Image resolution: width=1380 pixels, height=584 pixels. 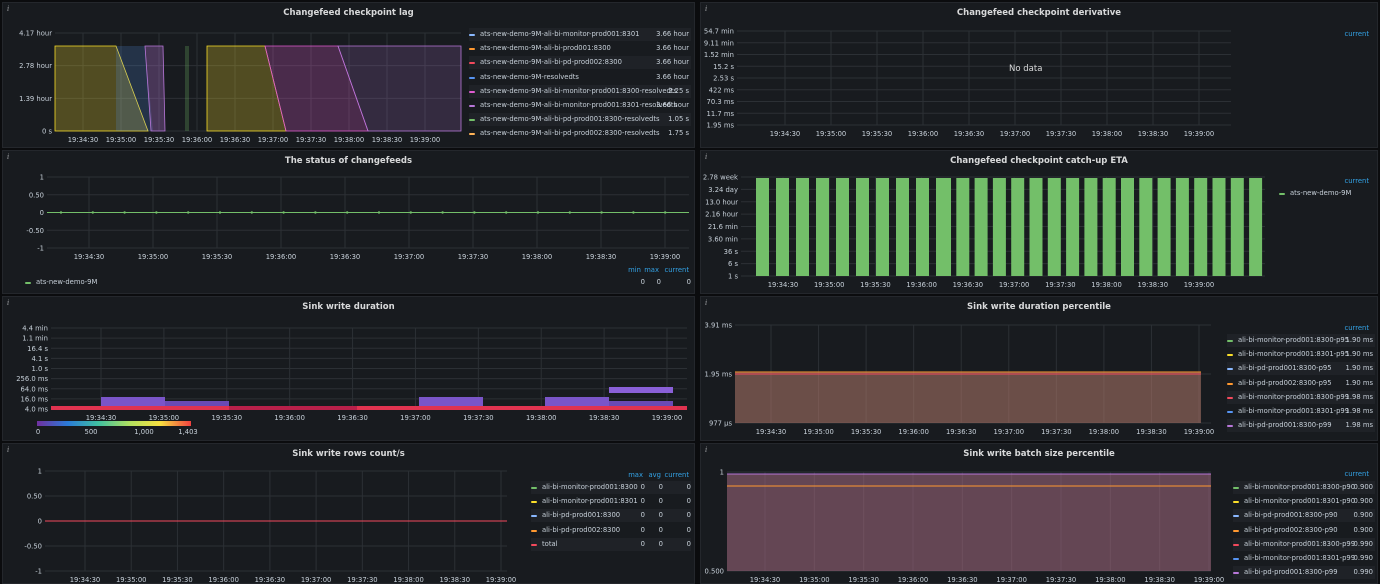 What do you see at coordinates (719, 326) in the screenshot?
I see `y-tick-label: 3.91 ms` at bounding box center [719, 326].